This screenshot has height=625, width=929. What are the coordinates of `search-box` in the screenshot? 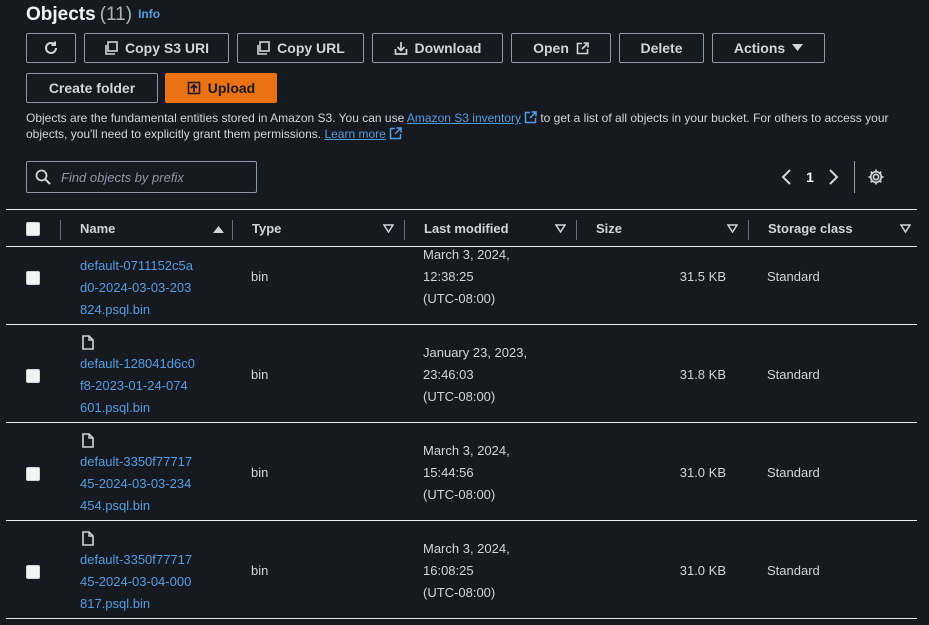 It's located at (141, 177).